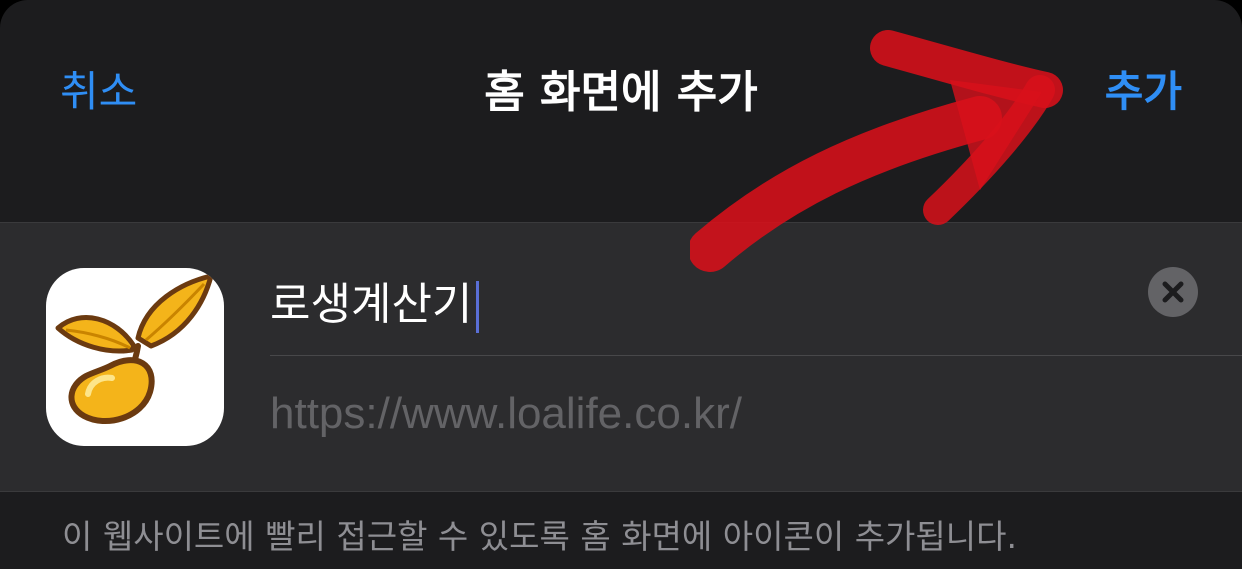 Image resolution: width=1242 pixels, height=569 pixels. I want to click on bookmark-name-value: 로생계산기, so click(371, 304).